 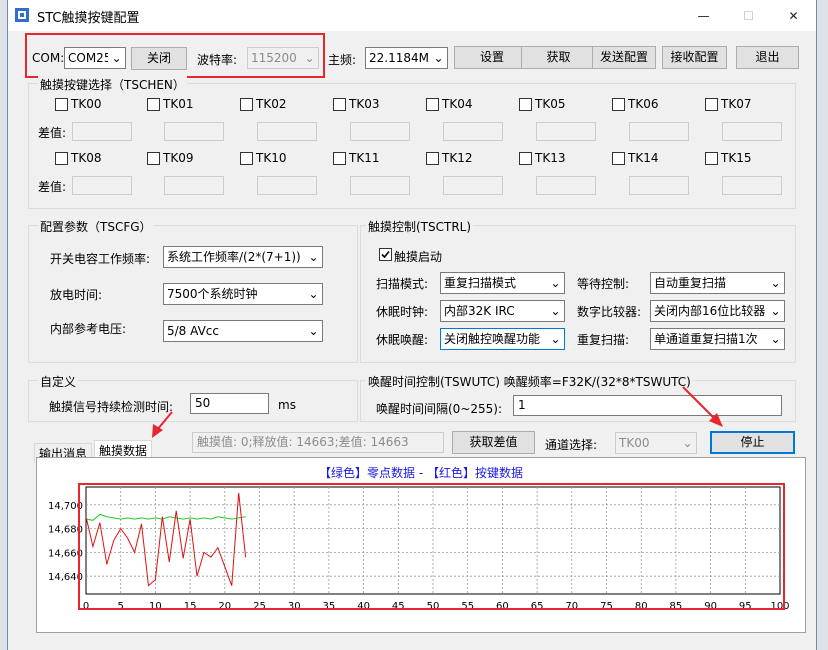 What do you see at coordinates (61, 104) in the screenshot?
I see `checkbox-tk00` at bounding box center [61, 104].